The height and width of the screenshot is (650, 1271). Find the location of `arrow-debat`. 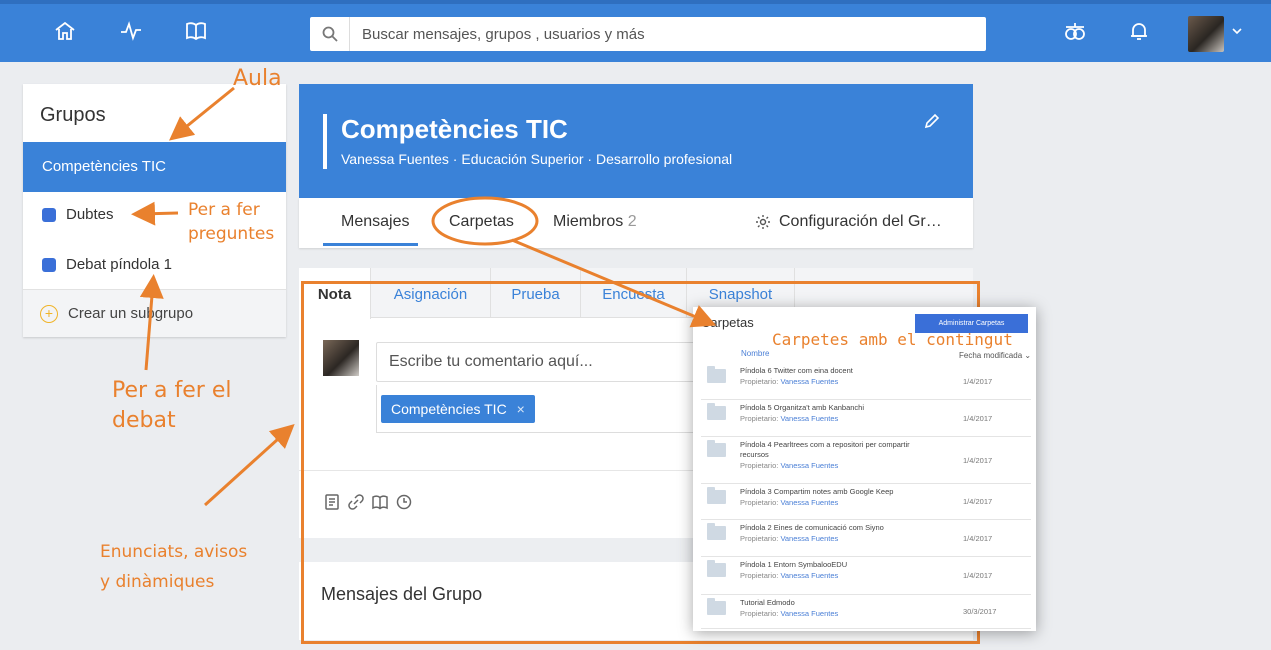

arrow-debat is located at coordinates (151, 322).